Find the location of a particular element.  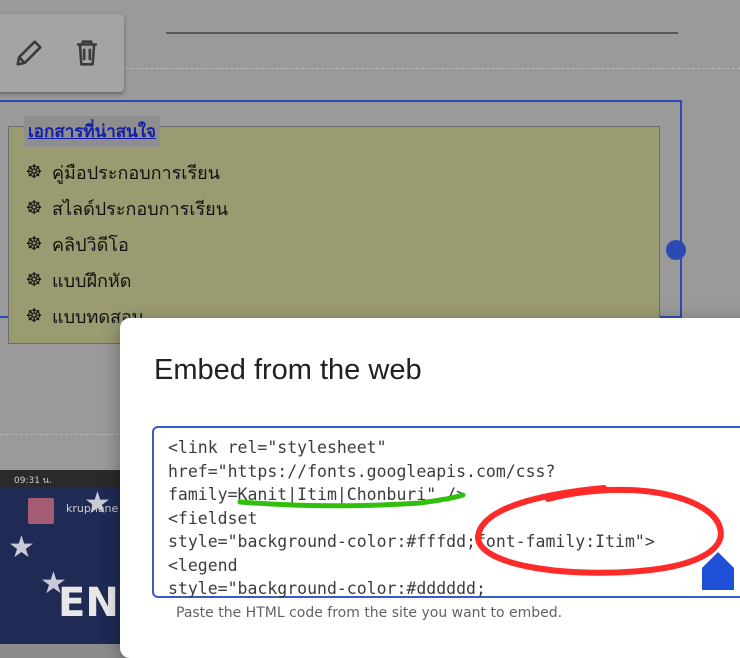

channel-name: kruphane is located at coordinates (92, 508).